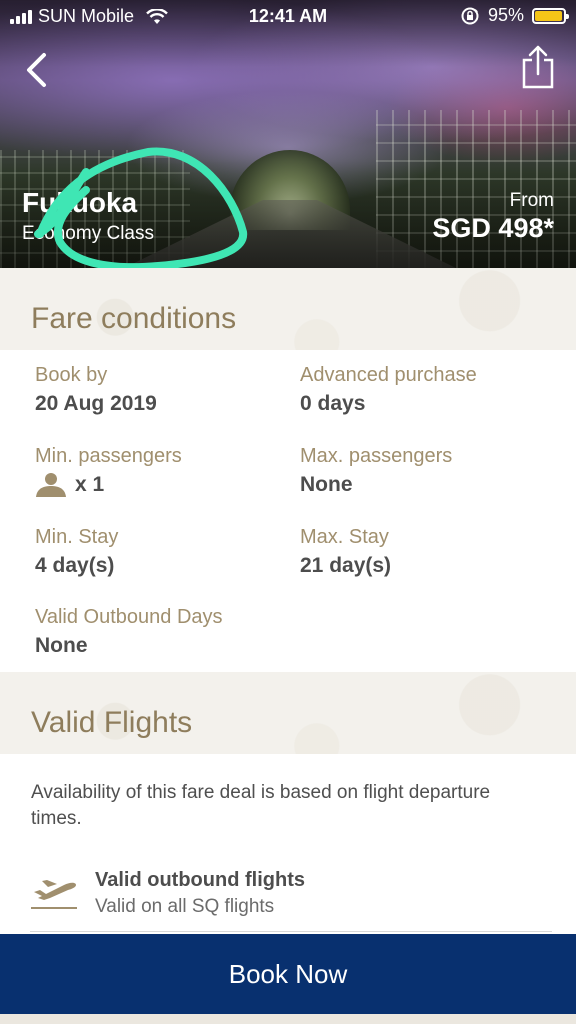 This screenshot has width=576, height=1024. What do you see at coordinates (51, 485) in the screenshot?
I see `person-icon` at bounding box center [51, 485].